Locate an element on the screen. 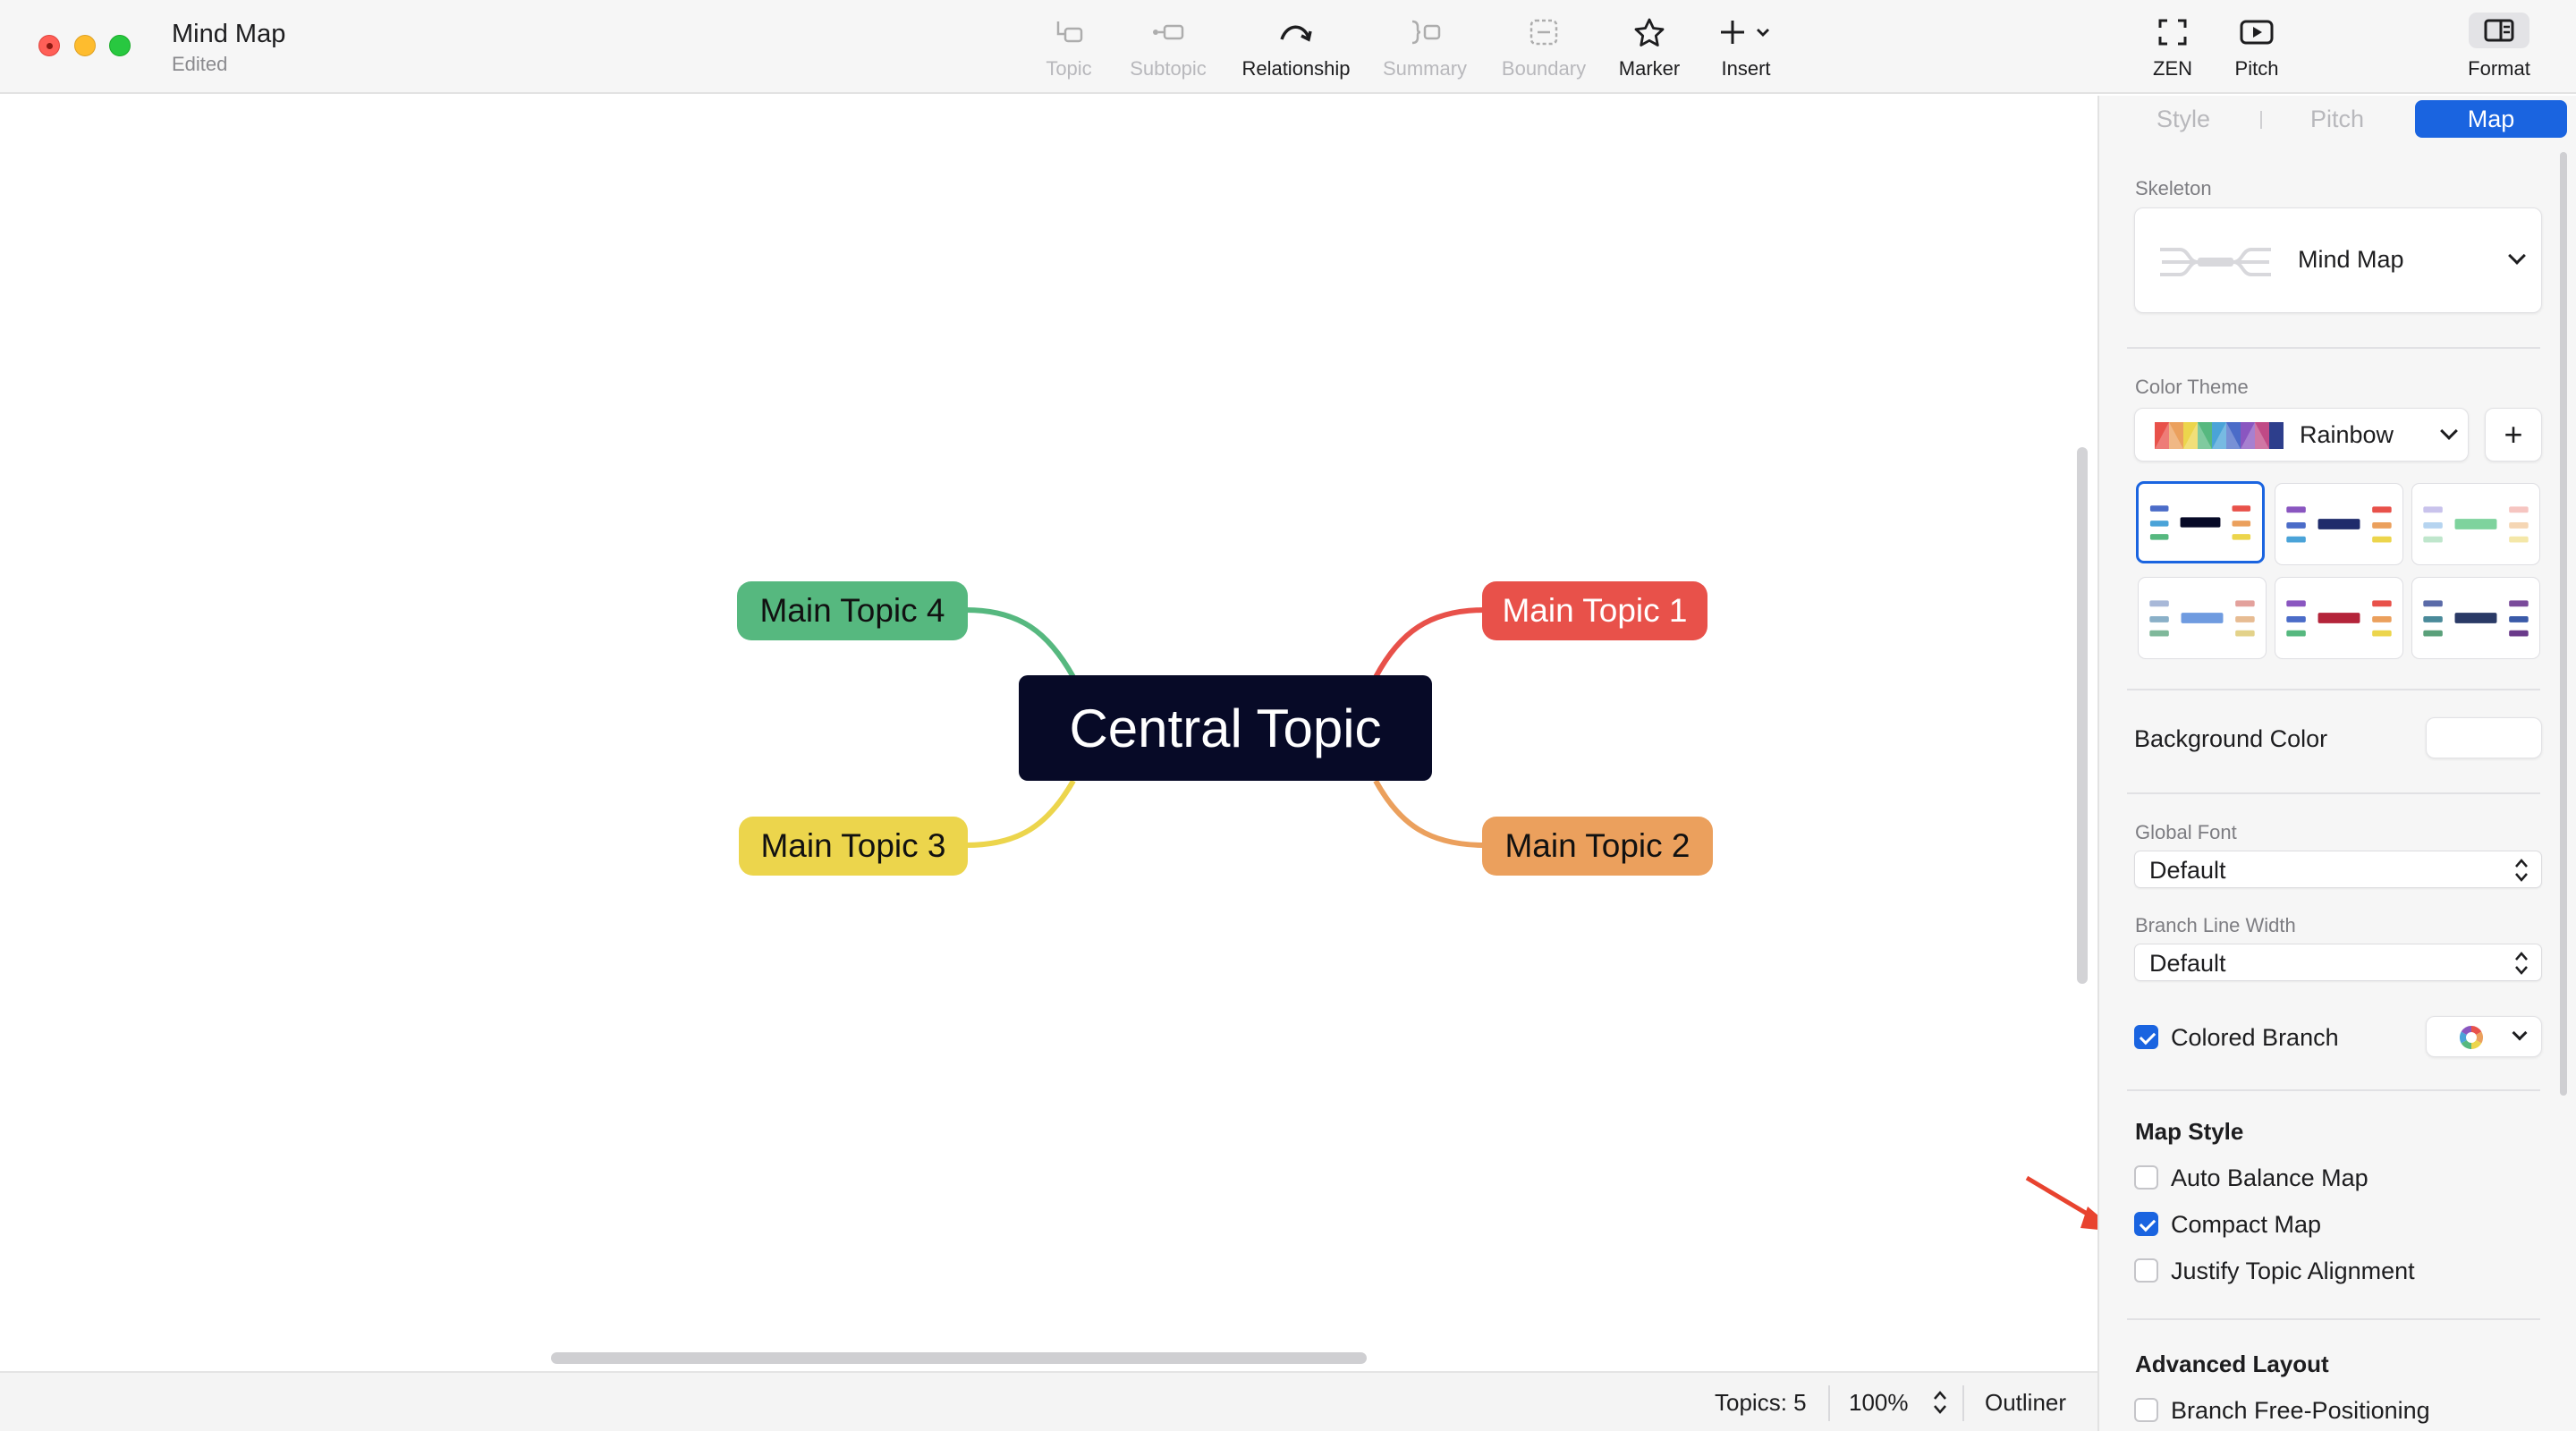 The image size is (2576, 1431). rainbow-theme-swatch-icon is located at coordinates (2219, 436).